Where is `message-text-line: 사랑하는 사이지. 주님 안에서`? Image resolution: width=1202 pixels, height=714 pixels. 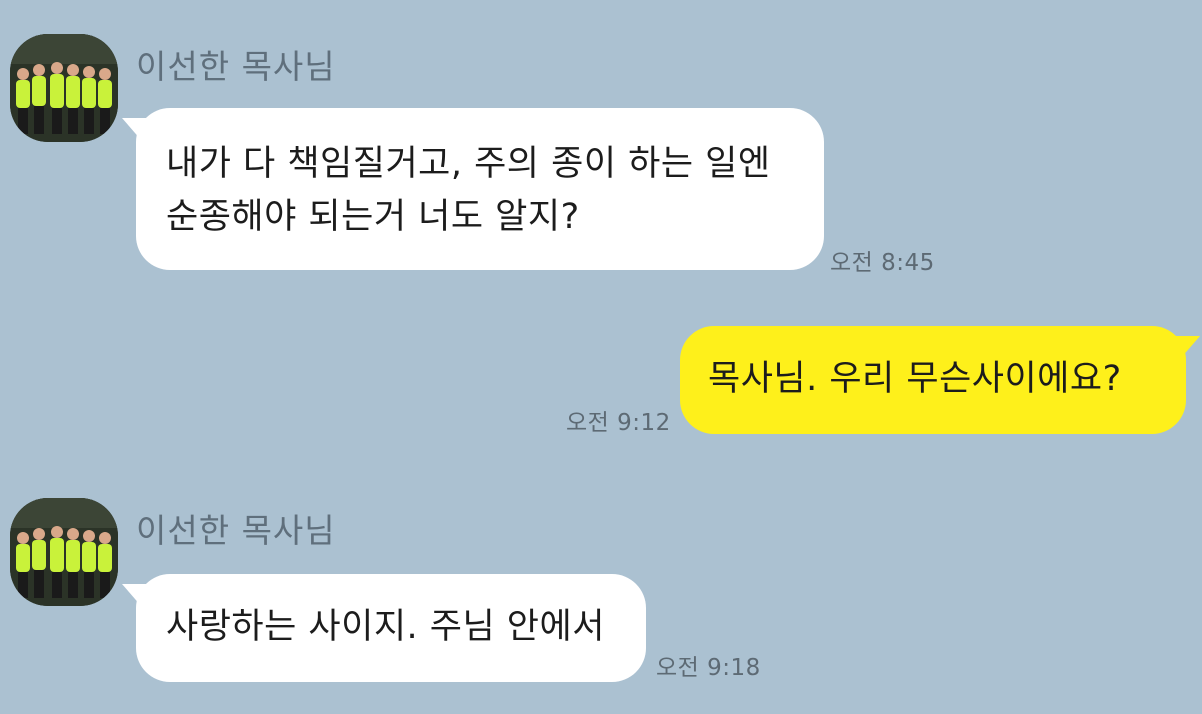
message-text-line: 사랑하는 사이지. 주님 안에서 is located at coordinates (385, 627).